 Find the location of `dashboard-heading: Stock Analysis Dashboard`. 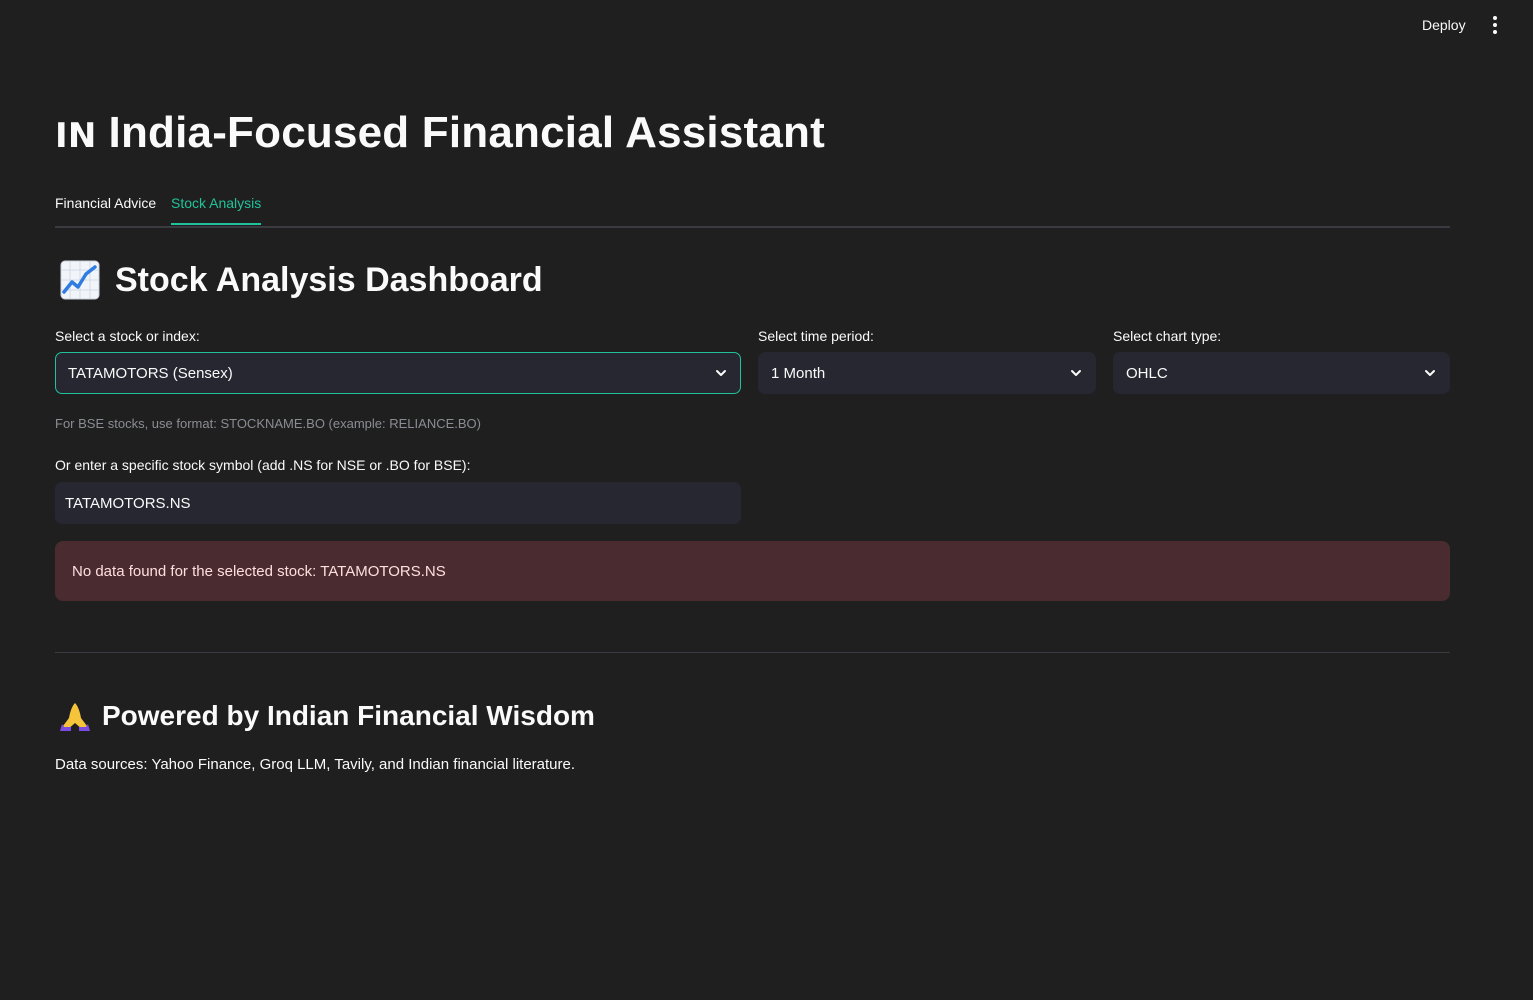

dashboard-heading: Stock Analysis Dashboard is located at coordinates (301, 280).